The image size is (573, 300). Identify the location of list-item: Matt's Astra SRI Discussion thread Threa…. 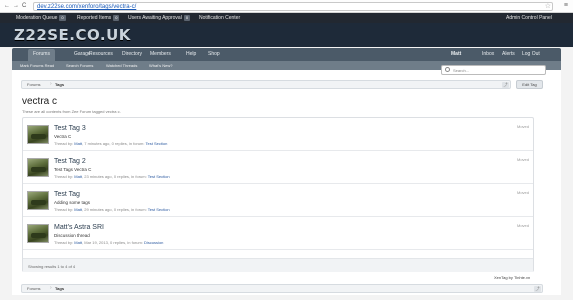
(278, 233).